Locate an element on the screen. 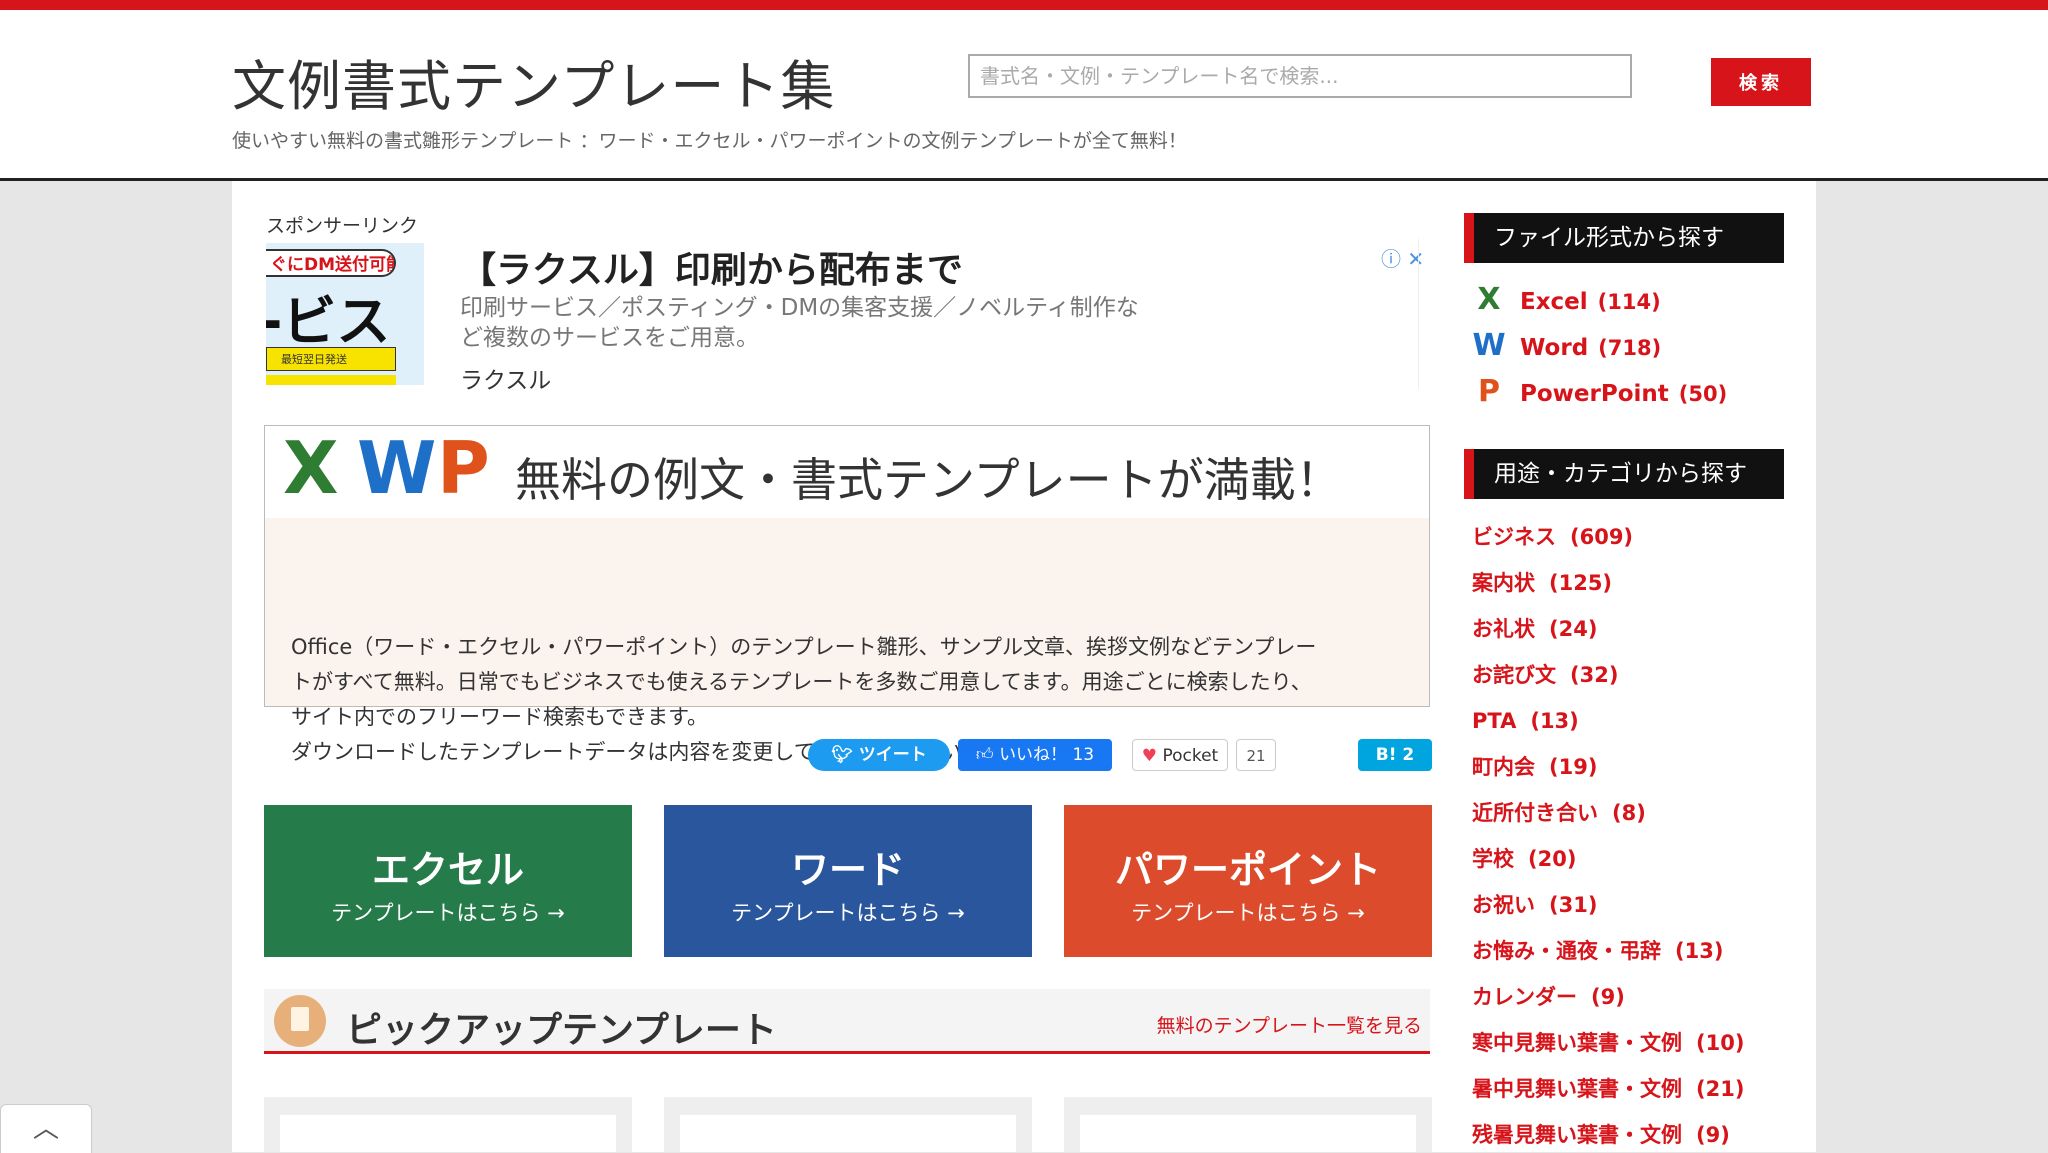 This screenshot has width=2048, height=1153. facebook-like-button: 👍︎ いいね！ 13 is located at coordinates (1035, 755).